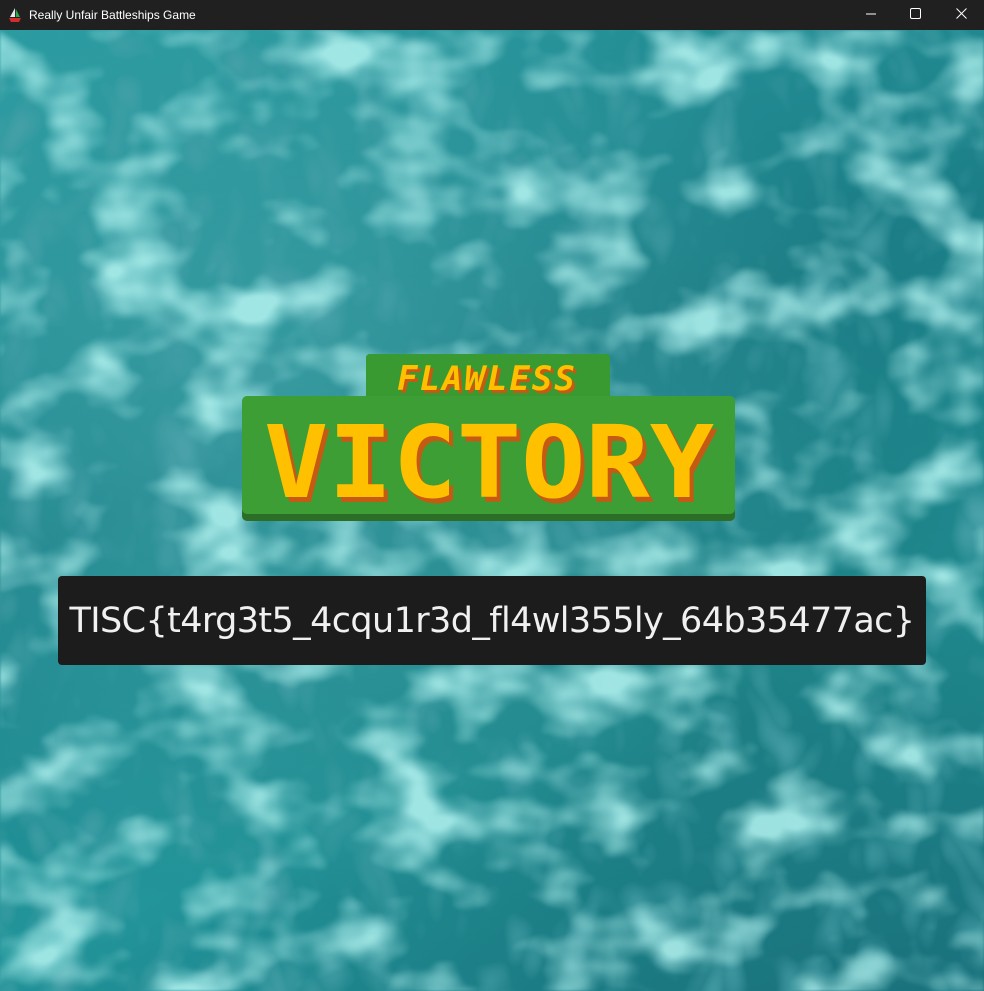 Image resolution: width=984 pixels, height=991 pixels. What do you see at coordinates (15, 15) in the screenshot?
I see `sailboat-icon` at bounding box center [15, 15].